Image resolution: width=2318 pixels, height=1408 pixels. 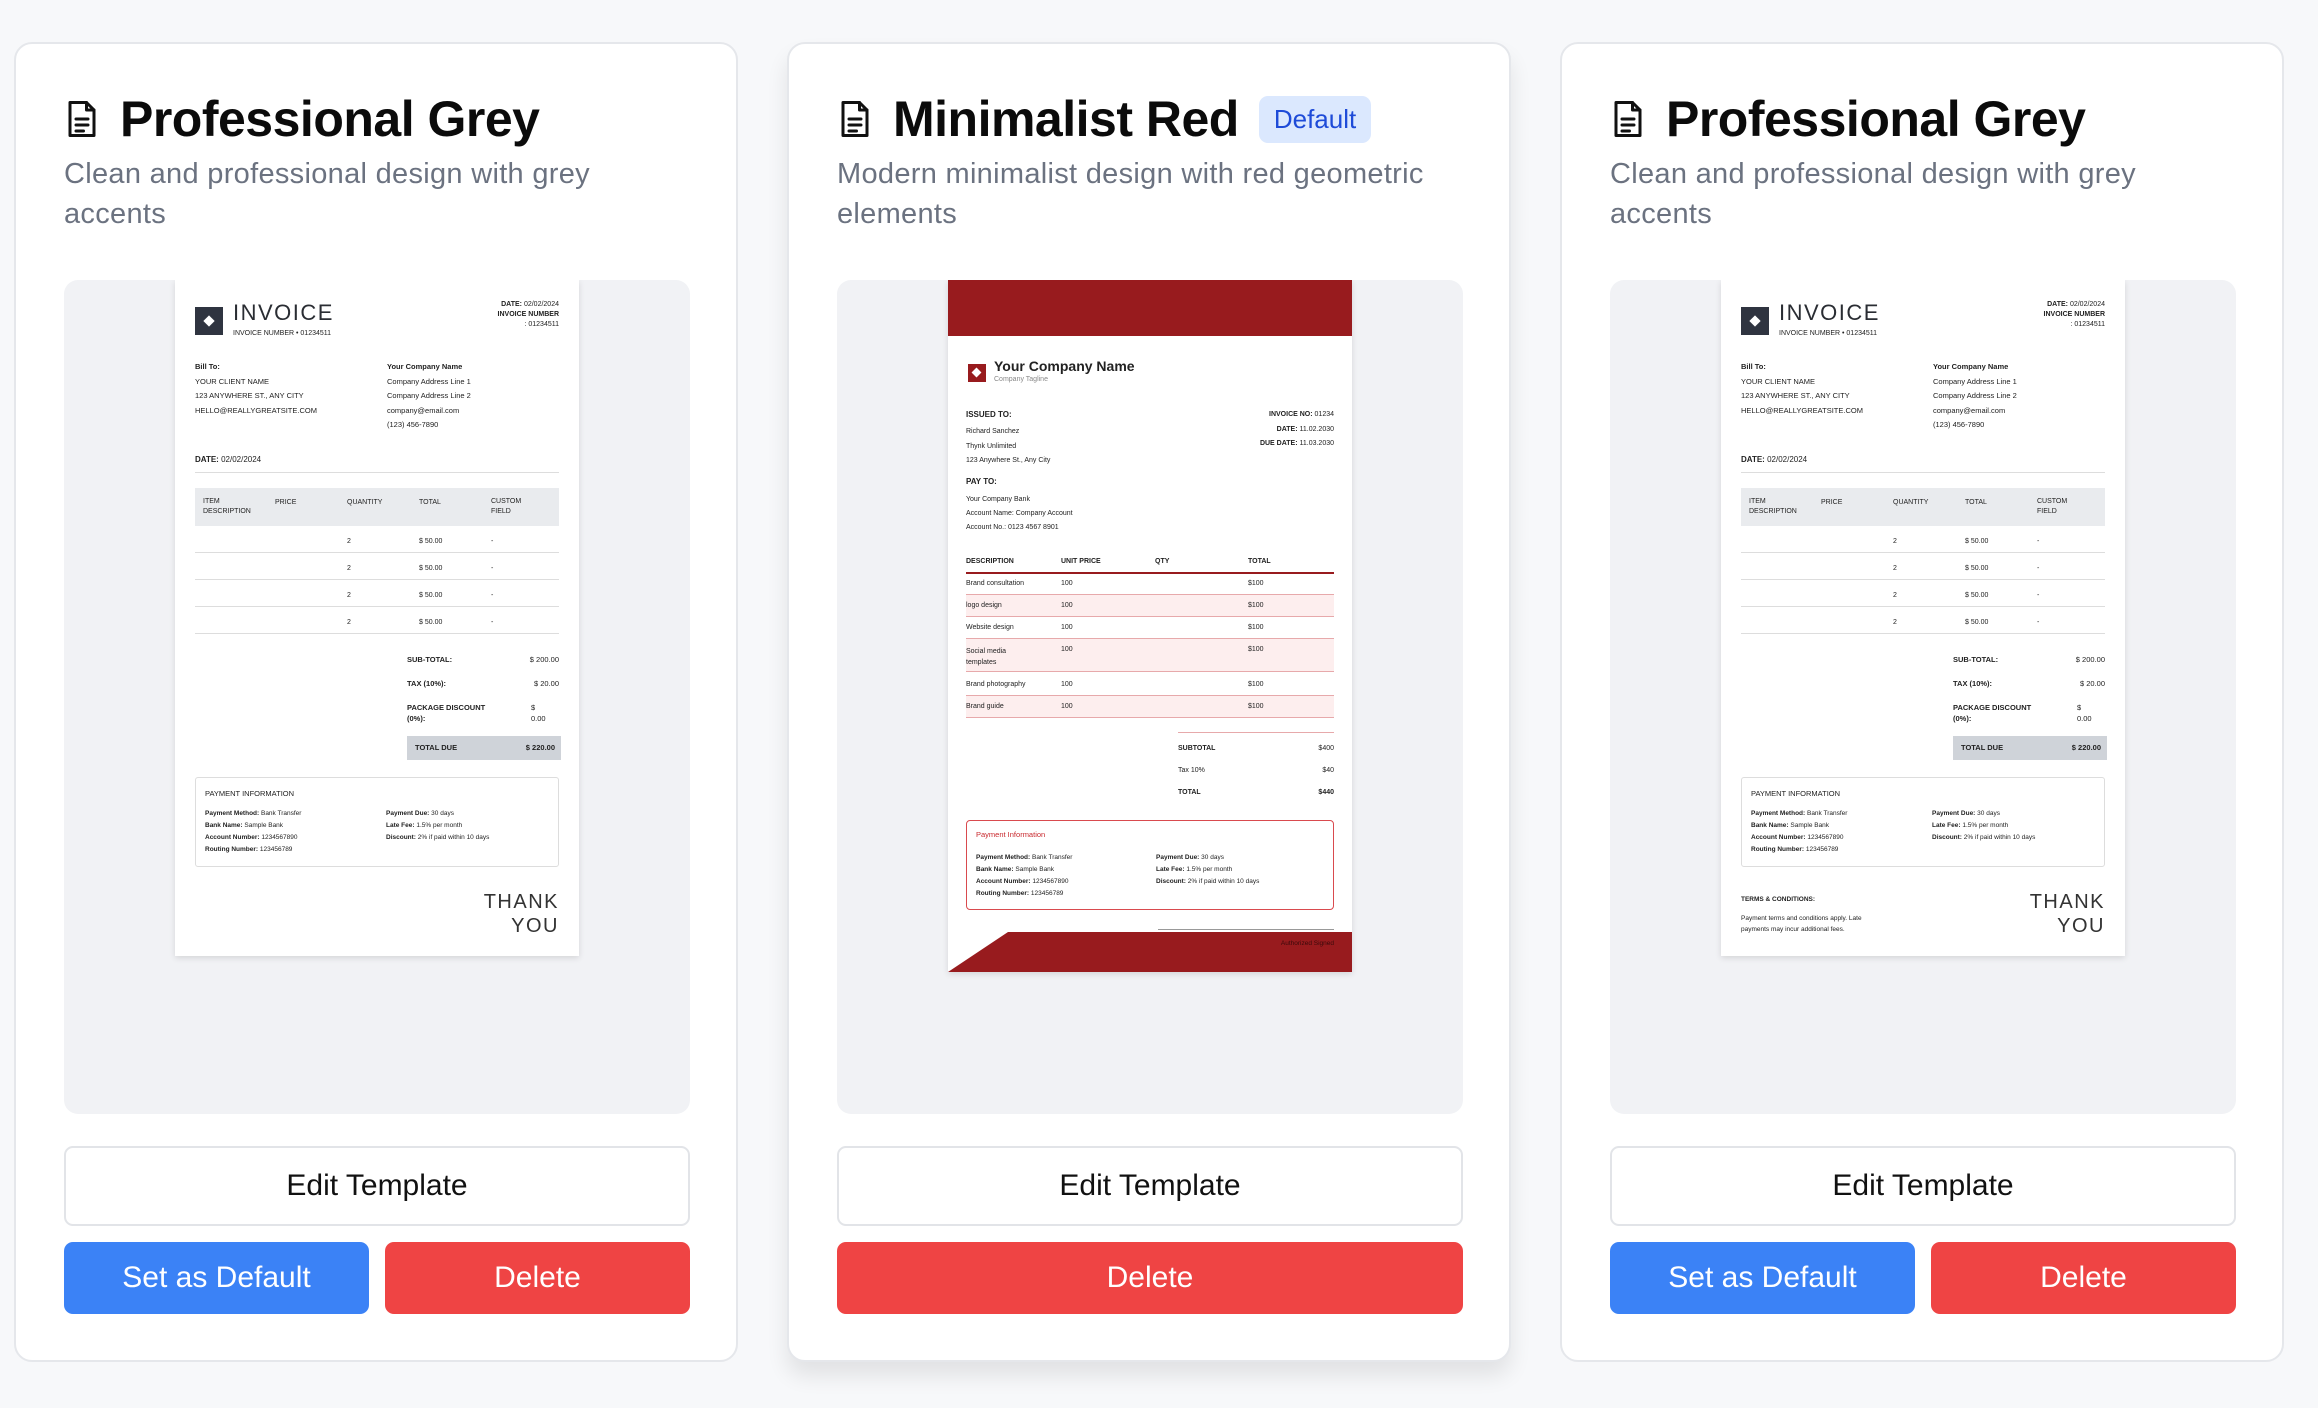 I want to click on total-value: $440, so click(x=1326, y=792).